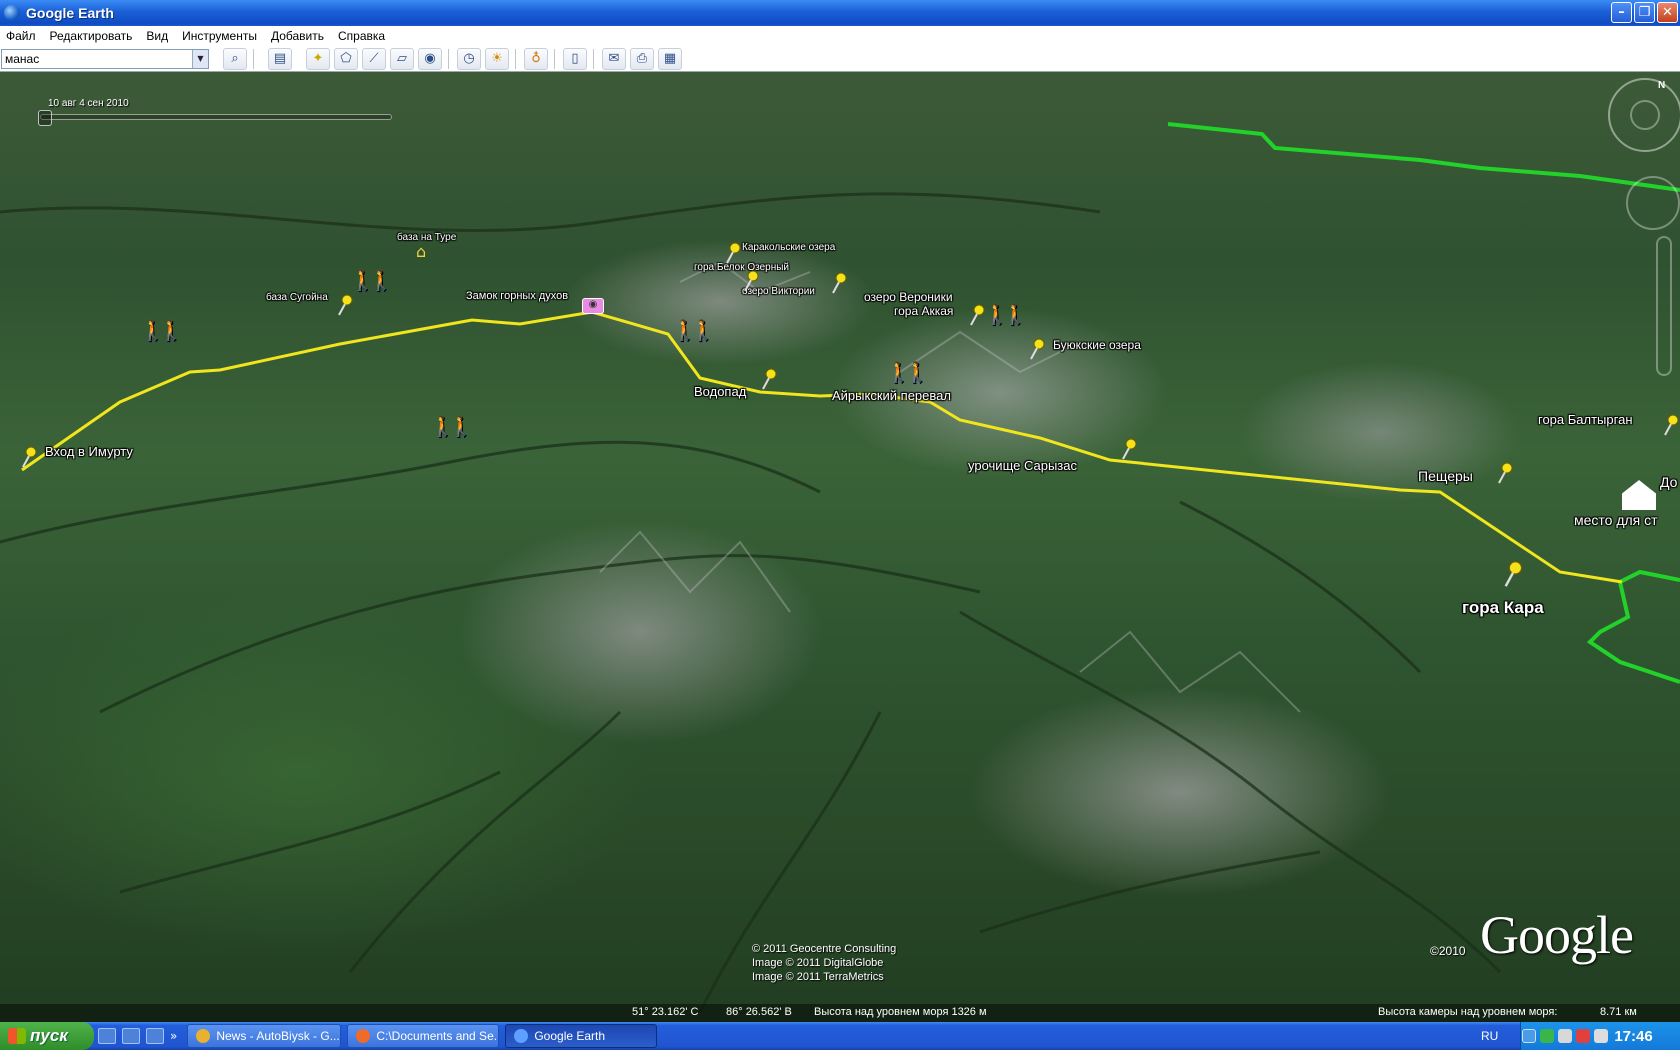 The height and width of the screenshot is (1050, 1680). Describe the element at coordinates (1653, 203) in the screenshot. I see `move-joystick` at that location.